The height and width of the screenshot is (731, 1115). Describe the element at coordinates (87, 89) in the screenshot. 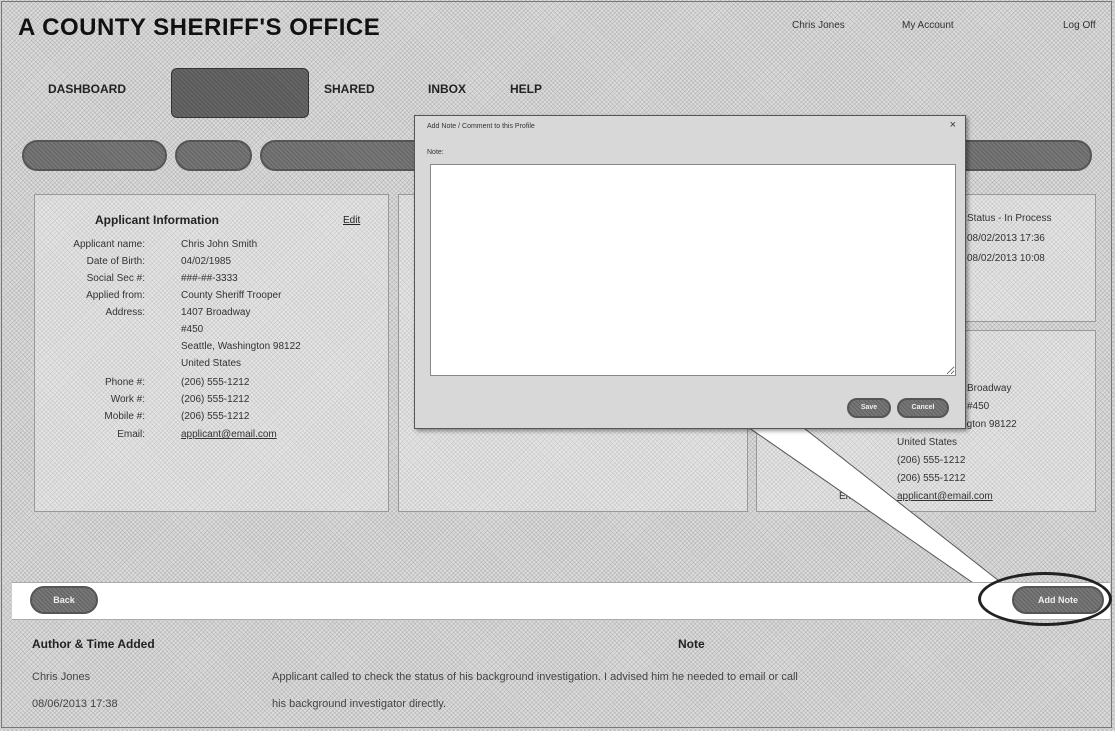

I see `tab-dashboard: DASHBOARD` at that location.